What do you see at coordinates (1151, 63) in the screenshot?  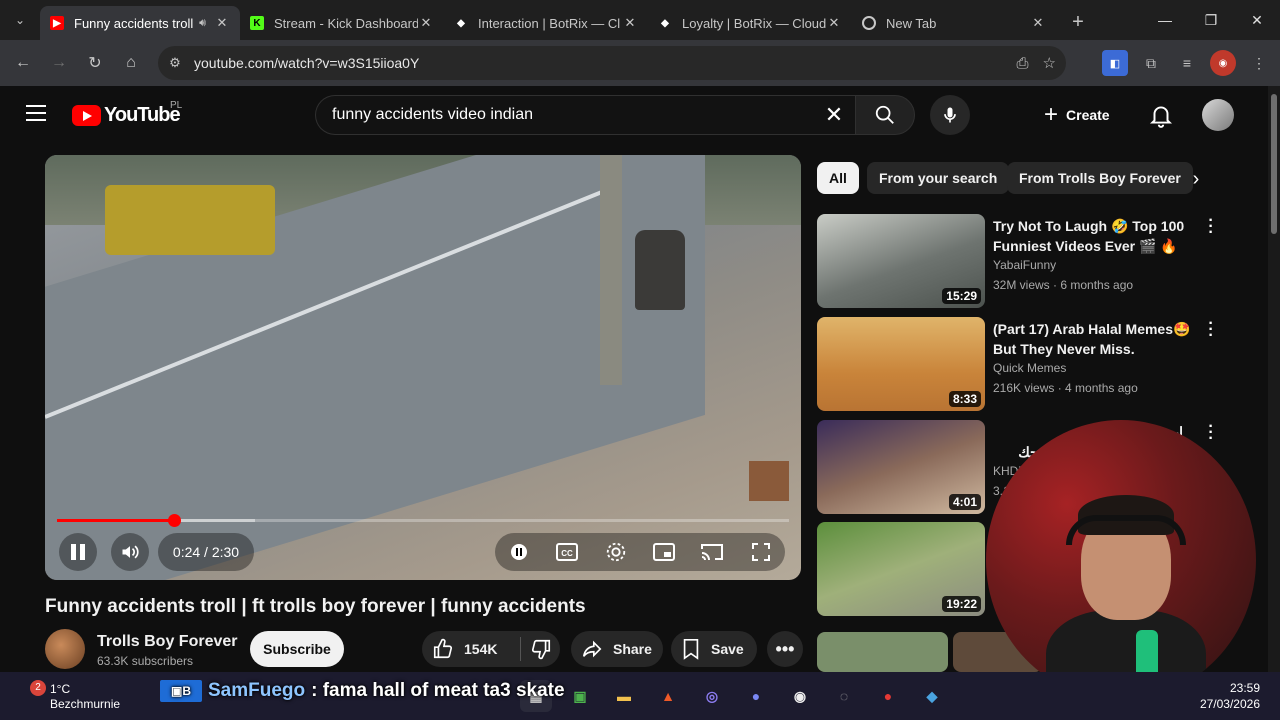 I see `extensions-puzzle-icon: ⧉` at bounding box center [1151, 63].